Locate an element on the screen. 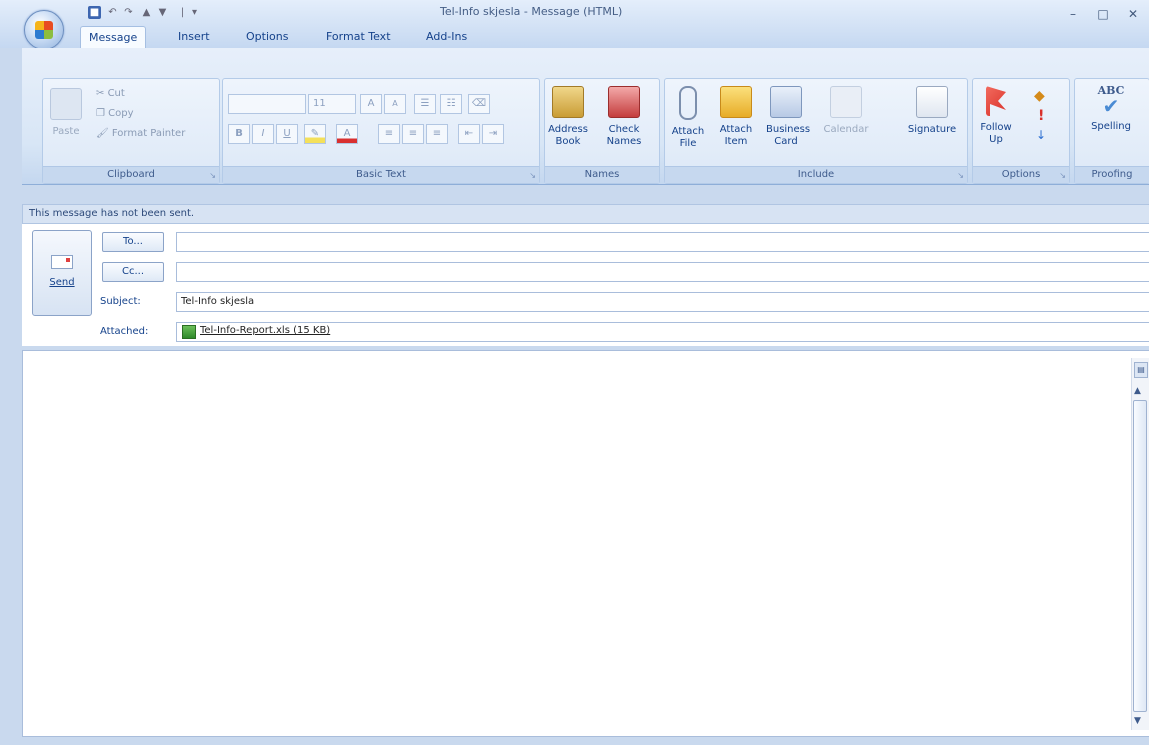 The width and height of the screenshot is (1149, 745). font-name-dropdown is located at coordinates (267, 104).